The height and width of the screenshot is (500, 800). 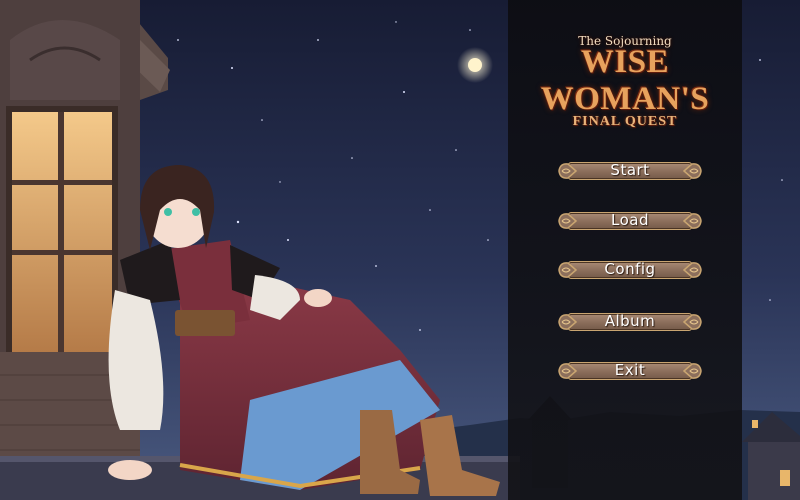 I want to click on exit-button: Exit, so click(x=630, y=371).